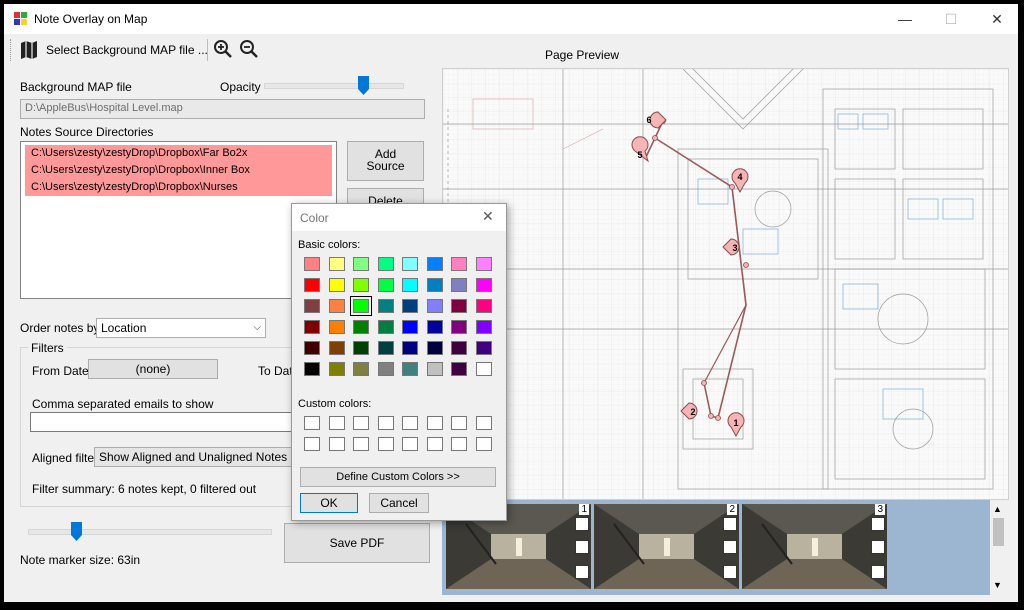 The width and height of the screenshot is (1024, 610). Describe the element at coordinates (998, 547) in the screenshot. I see `thumbnail-scrollbar: ▲ ▼` at that location.